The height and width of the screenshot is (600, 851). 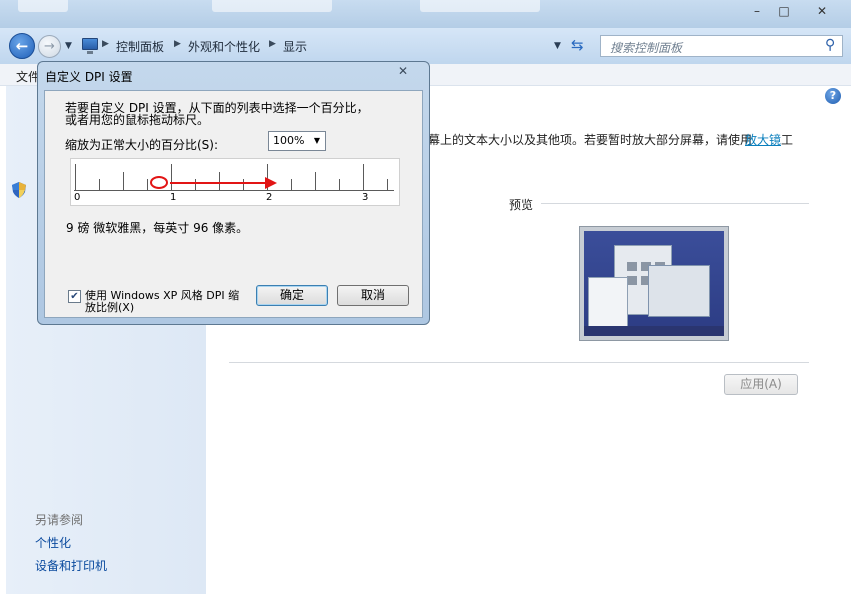 I want to click on cancel-button: 取消, so click(x=373, y=295).